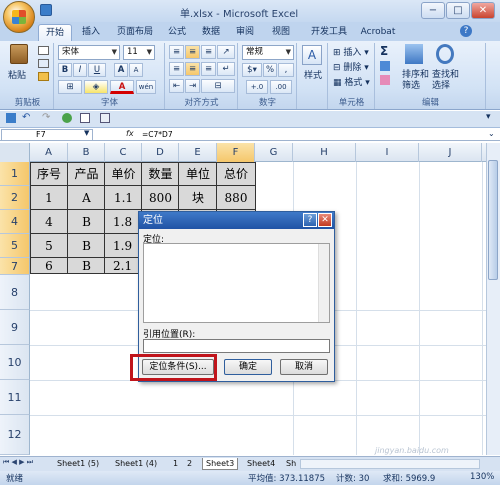  What do you see at coordinates (70, 87) in the screenshot?
I see `borders-button: ⊞` at bounding box center [70, 87].